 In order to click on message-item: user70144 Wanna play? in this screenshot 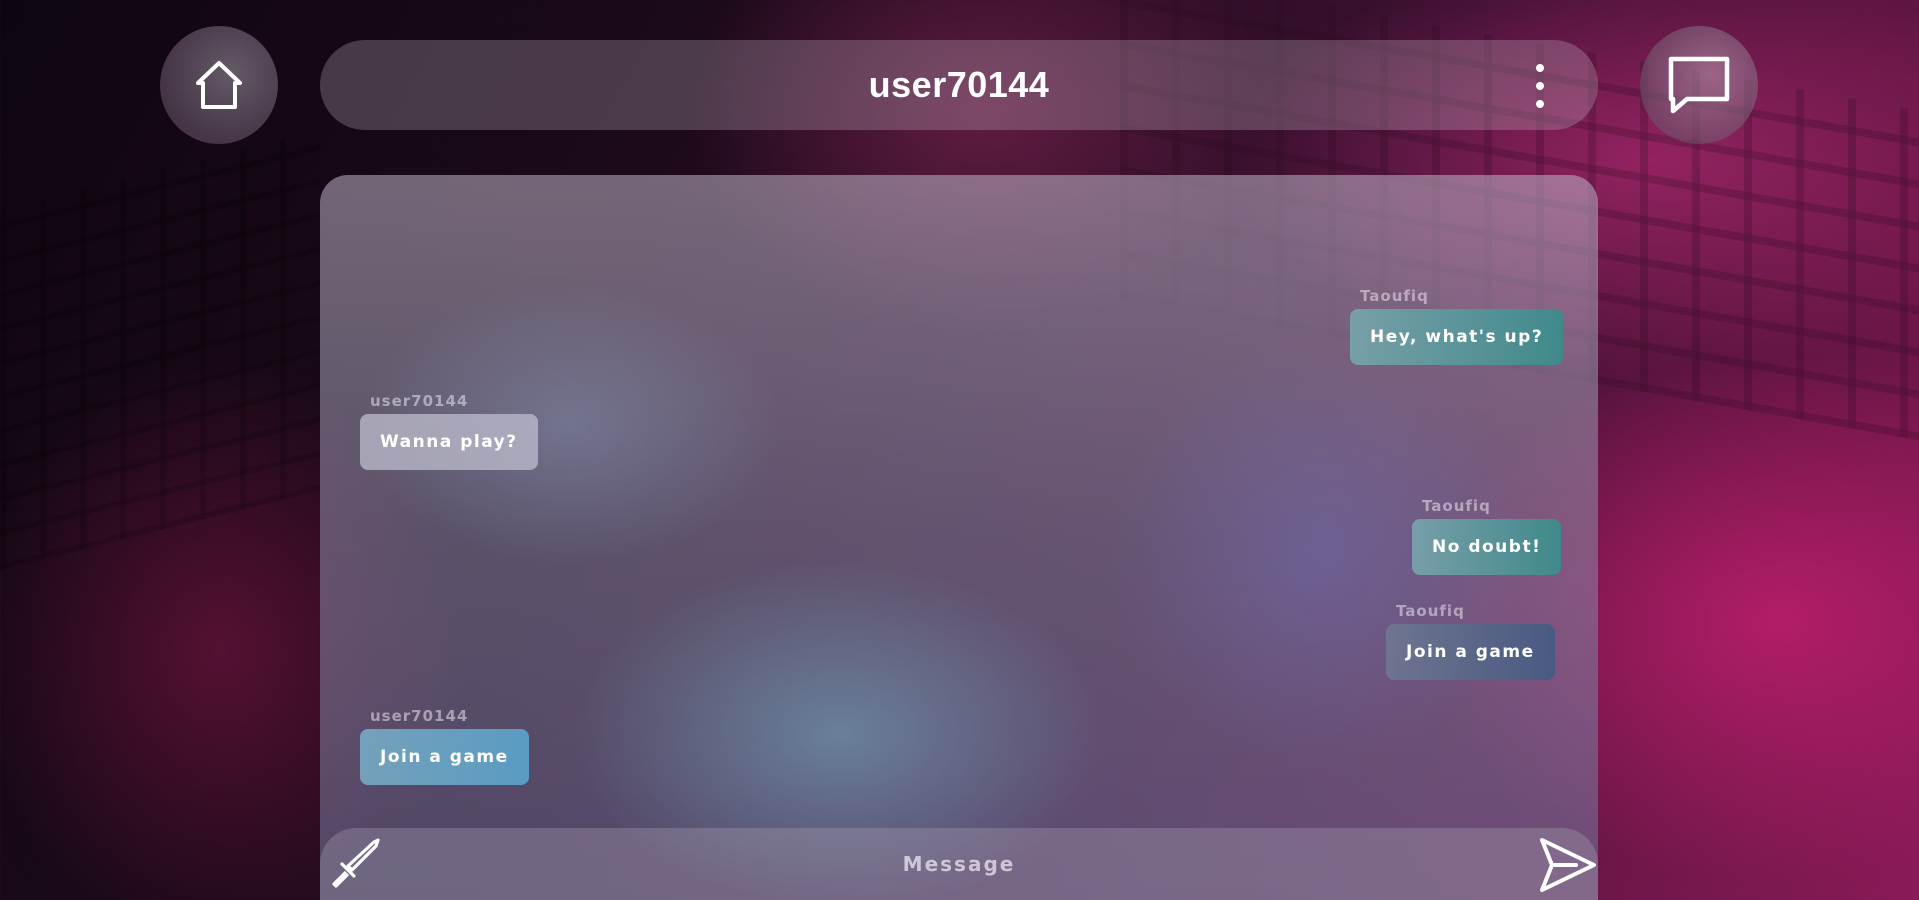, I will do `click(449, 431)`.